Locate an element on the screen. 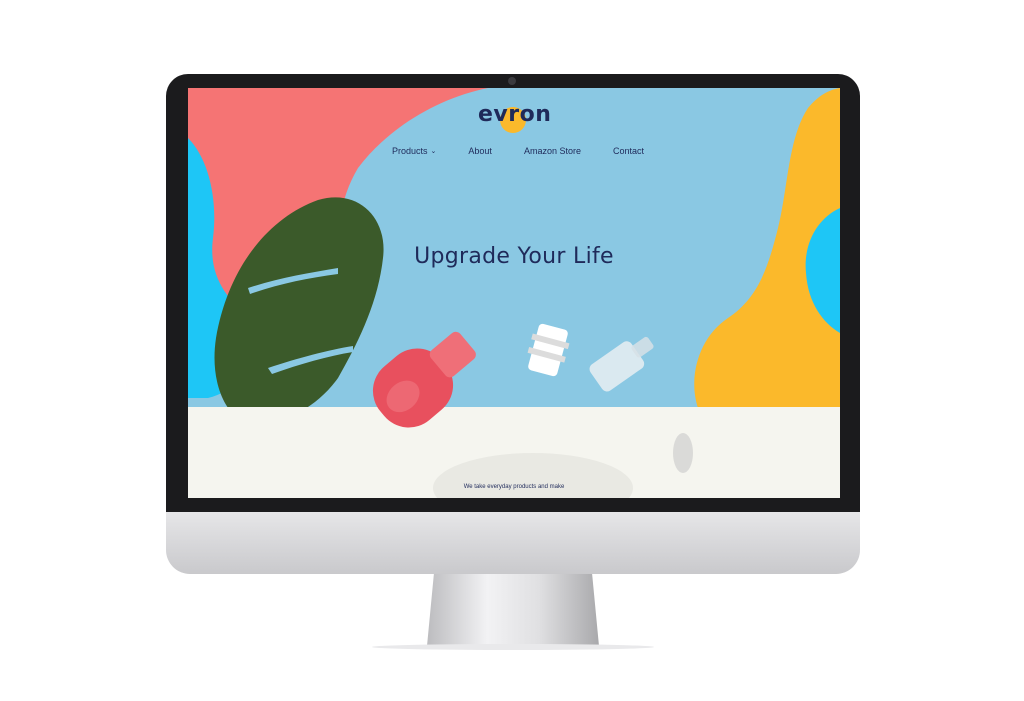 This screenshot has height=701, width=1024. monitor-stand is located at coordinates (513, 610).